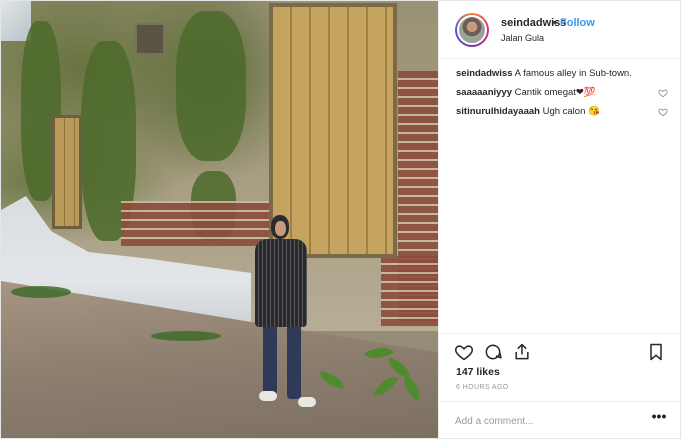  I want to click on action-bar, so click(559, 351).